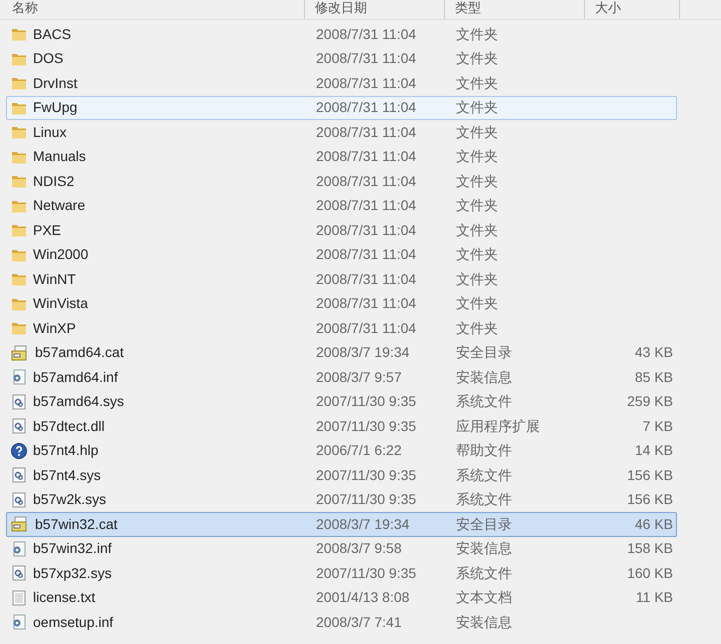  I want to click on file-row: b57win32.inf 2008/3/7 9:58 安装信息 158 KB, so click(341, 548).